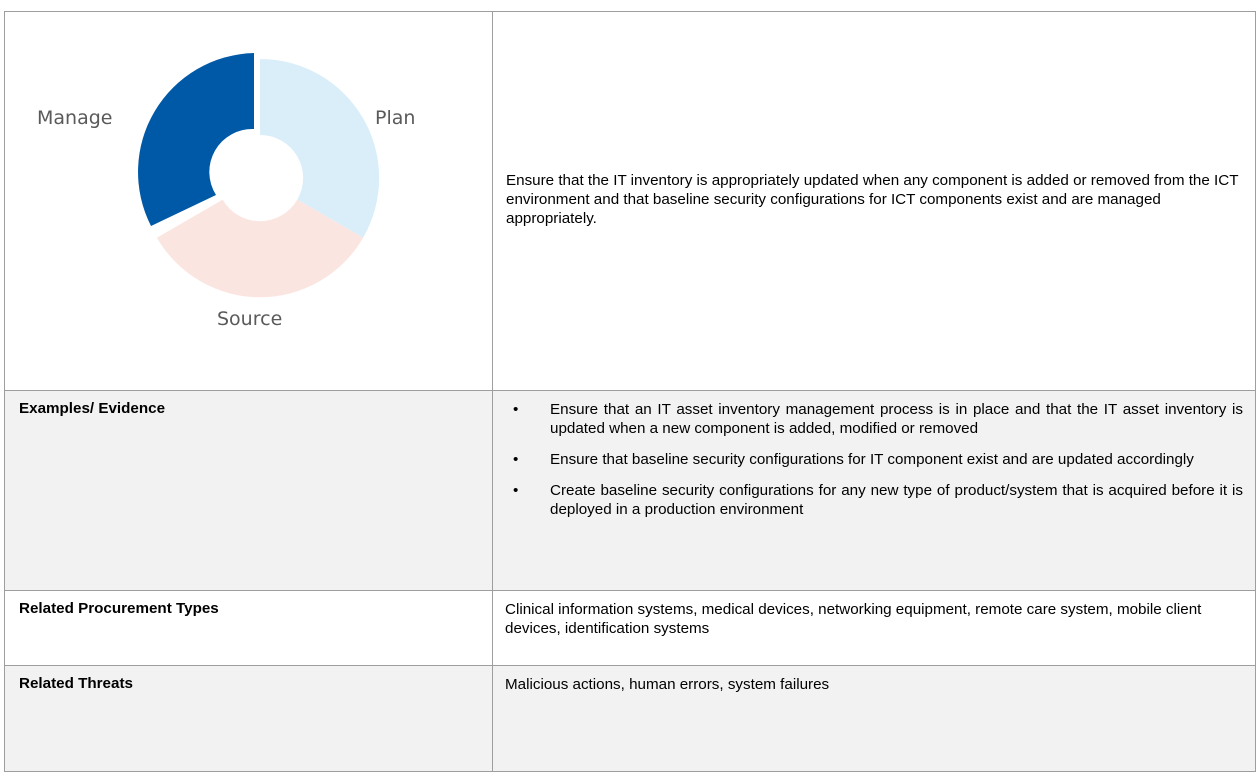  I want to click on plan-segment, so click(320, 148).